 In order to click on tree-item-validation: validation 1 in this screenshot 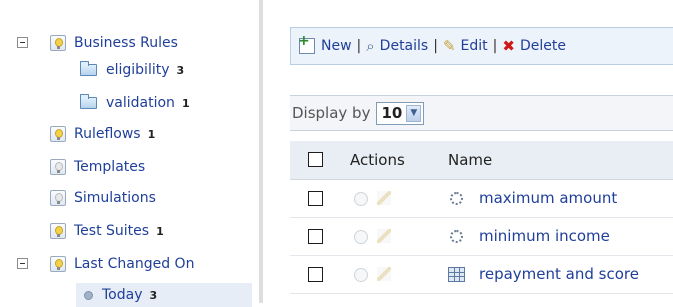, I will do `click(135, 103)`.